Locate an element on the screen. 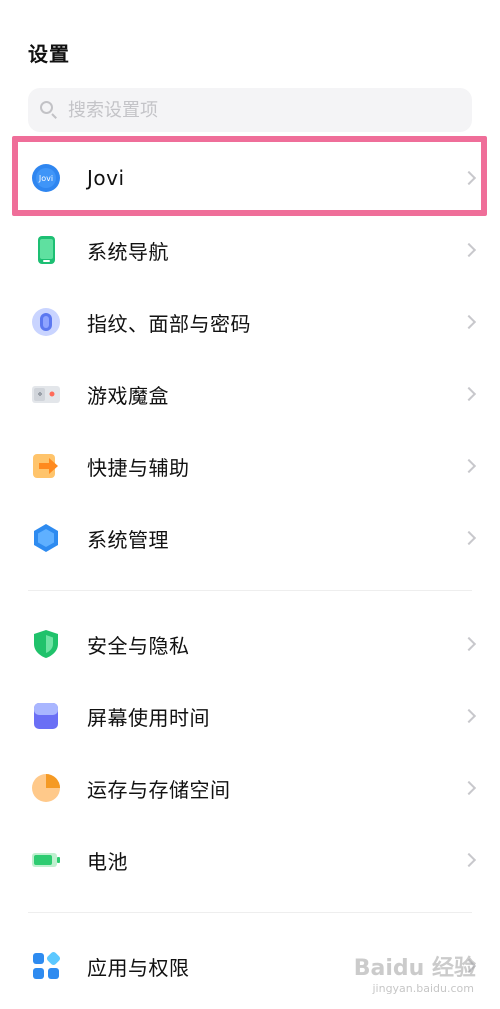 This screenshot has width=500, height=1009. fingerprint-icon is located at coordinates (46, 322).